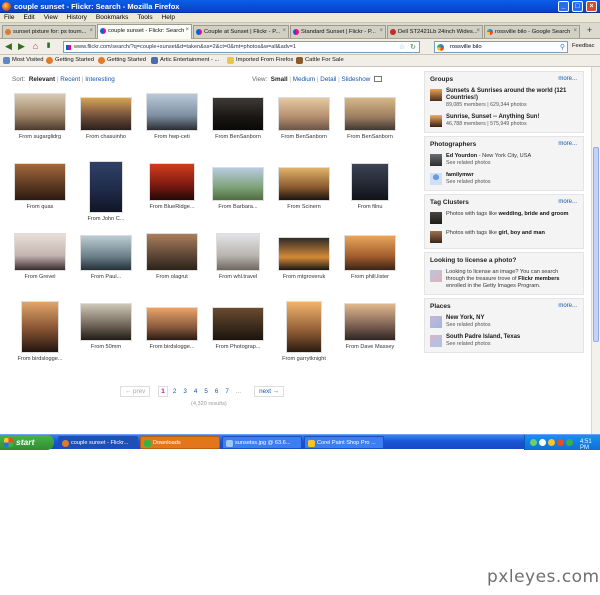 This screenshot has height=595, width=600. Describe the element at coordinates (169, 17) in the screenshot. I see `menu-help: Help` at that location.